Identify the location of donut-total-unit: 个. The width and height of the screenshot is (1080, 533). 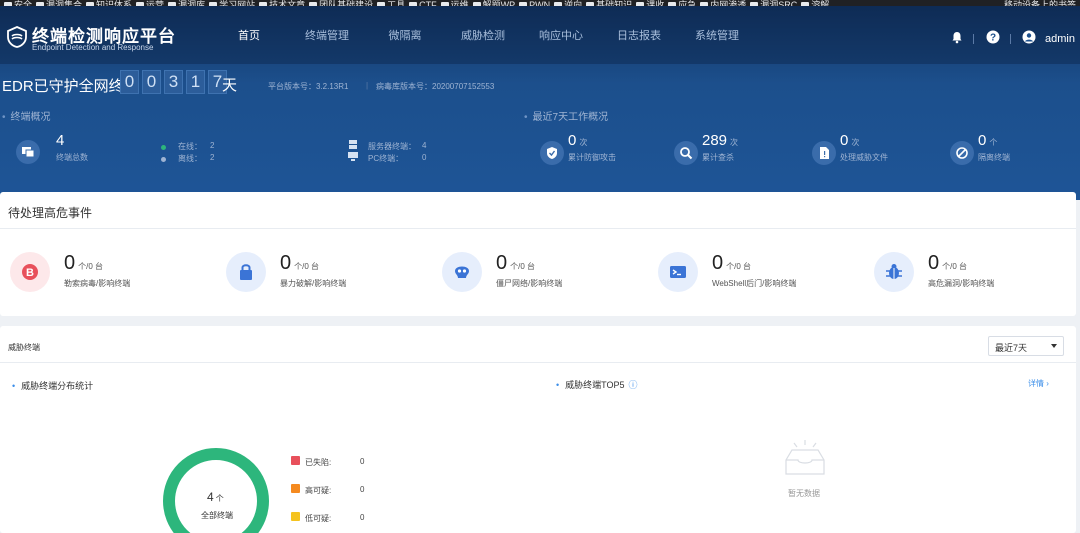
(219, 498).